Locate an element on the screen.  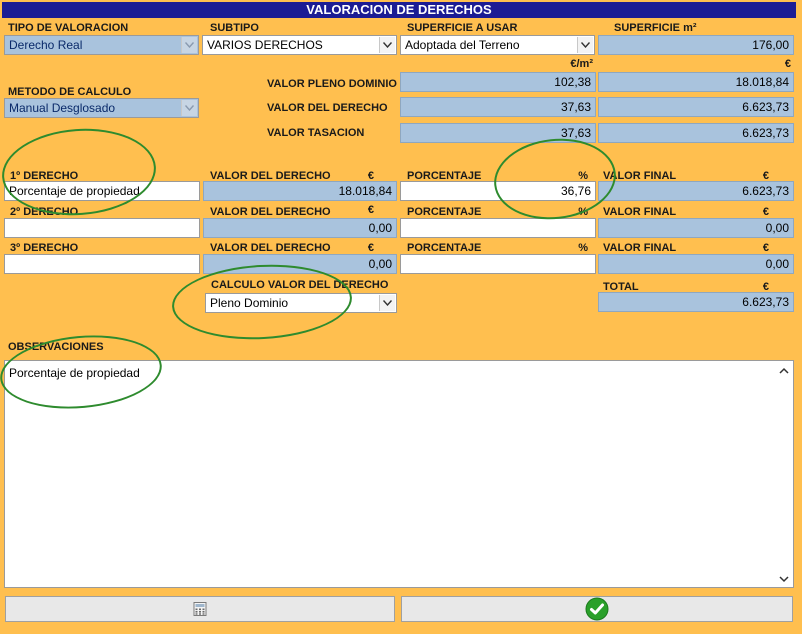
window-title: VALORACION DE DERECHOS is located at coordinates (399, 10).